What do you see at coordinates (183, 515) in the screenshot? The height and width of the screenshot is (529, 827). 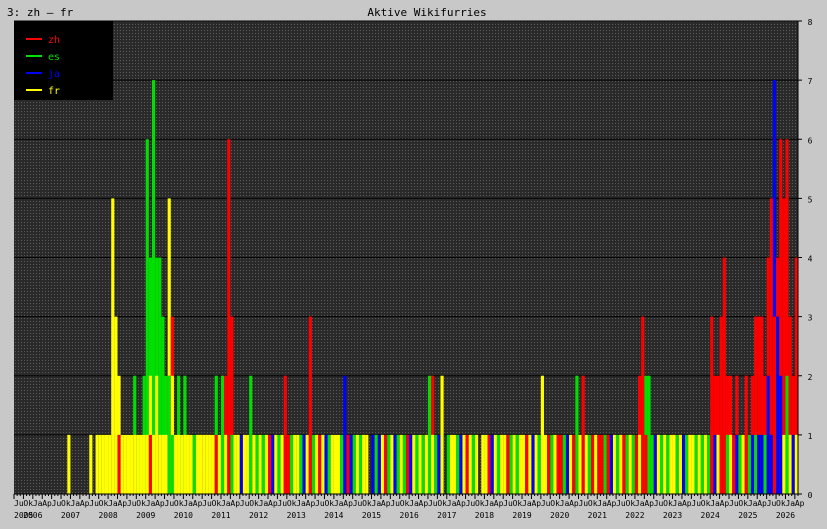 I see `x-year-label-2010: 2010` at bounding box center [183, 515].